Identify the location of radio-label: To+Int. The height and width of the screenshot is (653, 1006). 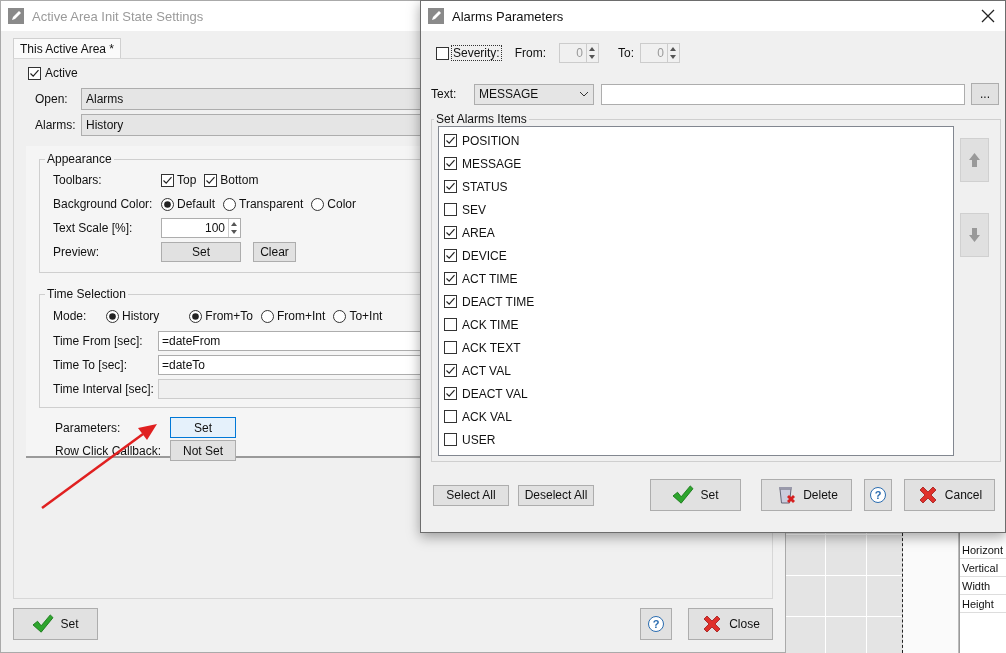
(366, 316).